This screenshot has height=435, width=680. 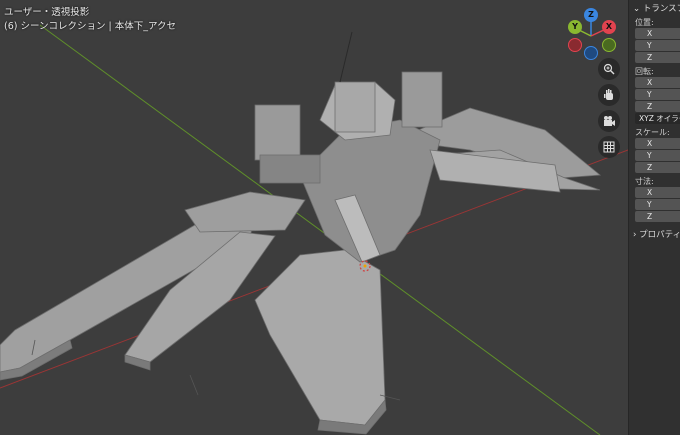 I want to click on hand-glyph, so click(x=608, y=94).